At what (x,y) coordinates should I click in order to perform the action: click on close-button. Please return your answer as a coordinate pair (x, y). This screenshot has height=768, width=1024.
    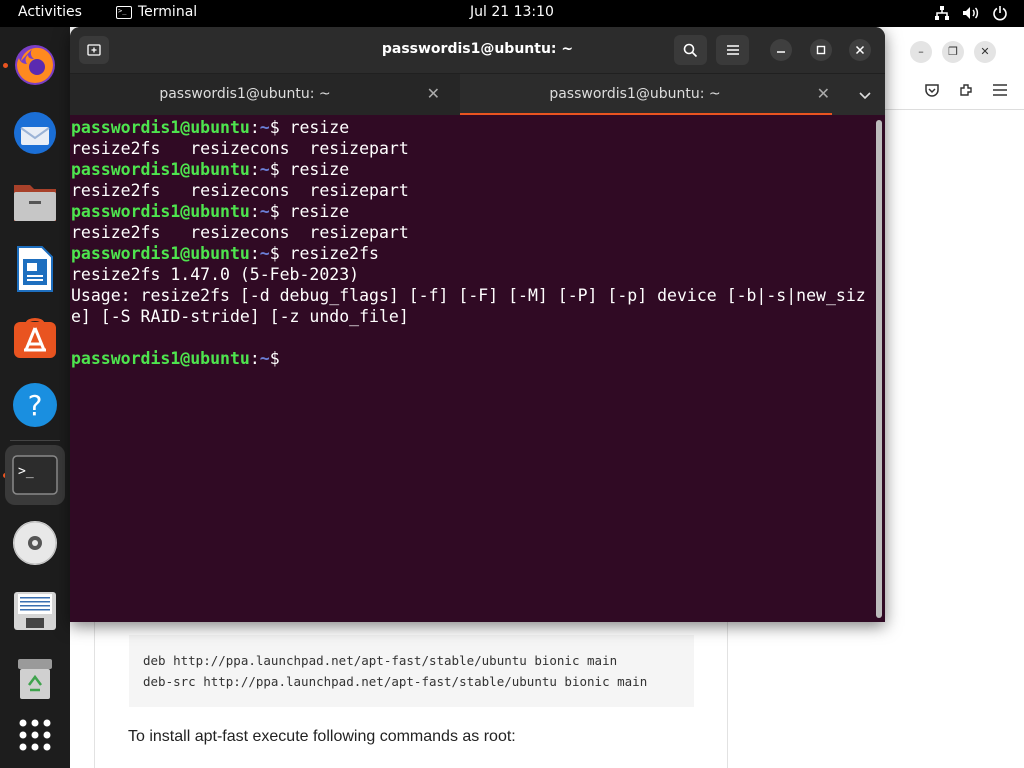
    Looking at the image, I should click on (860, 50).